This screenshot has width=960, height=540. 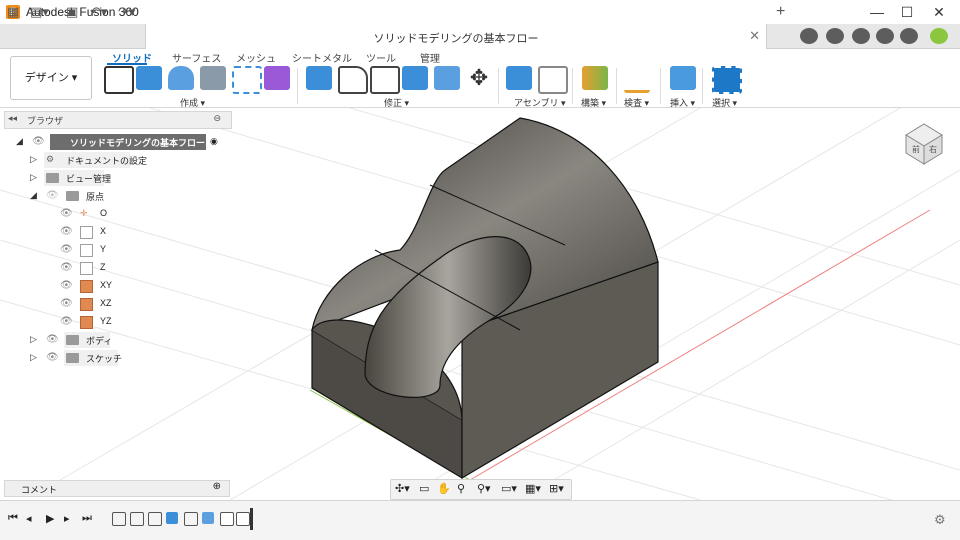 What do you see at coordinates (115, 322) in the screenshot?
I see `browser-item-yz-plane: 👁 YZ` at bounding box center [115, 322].